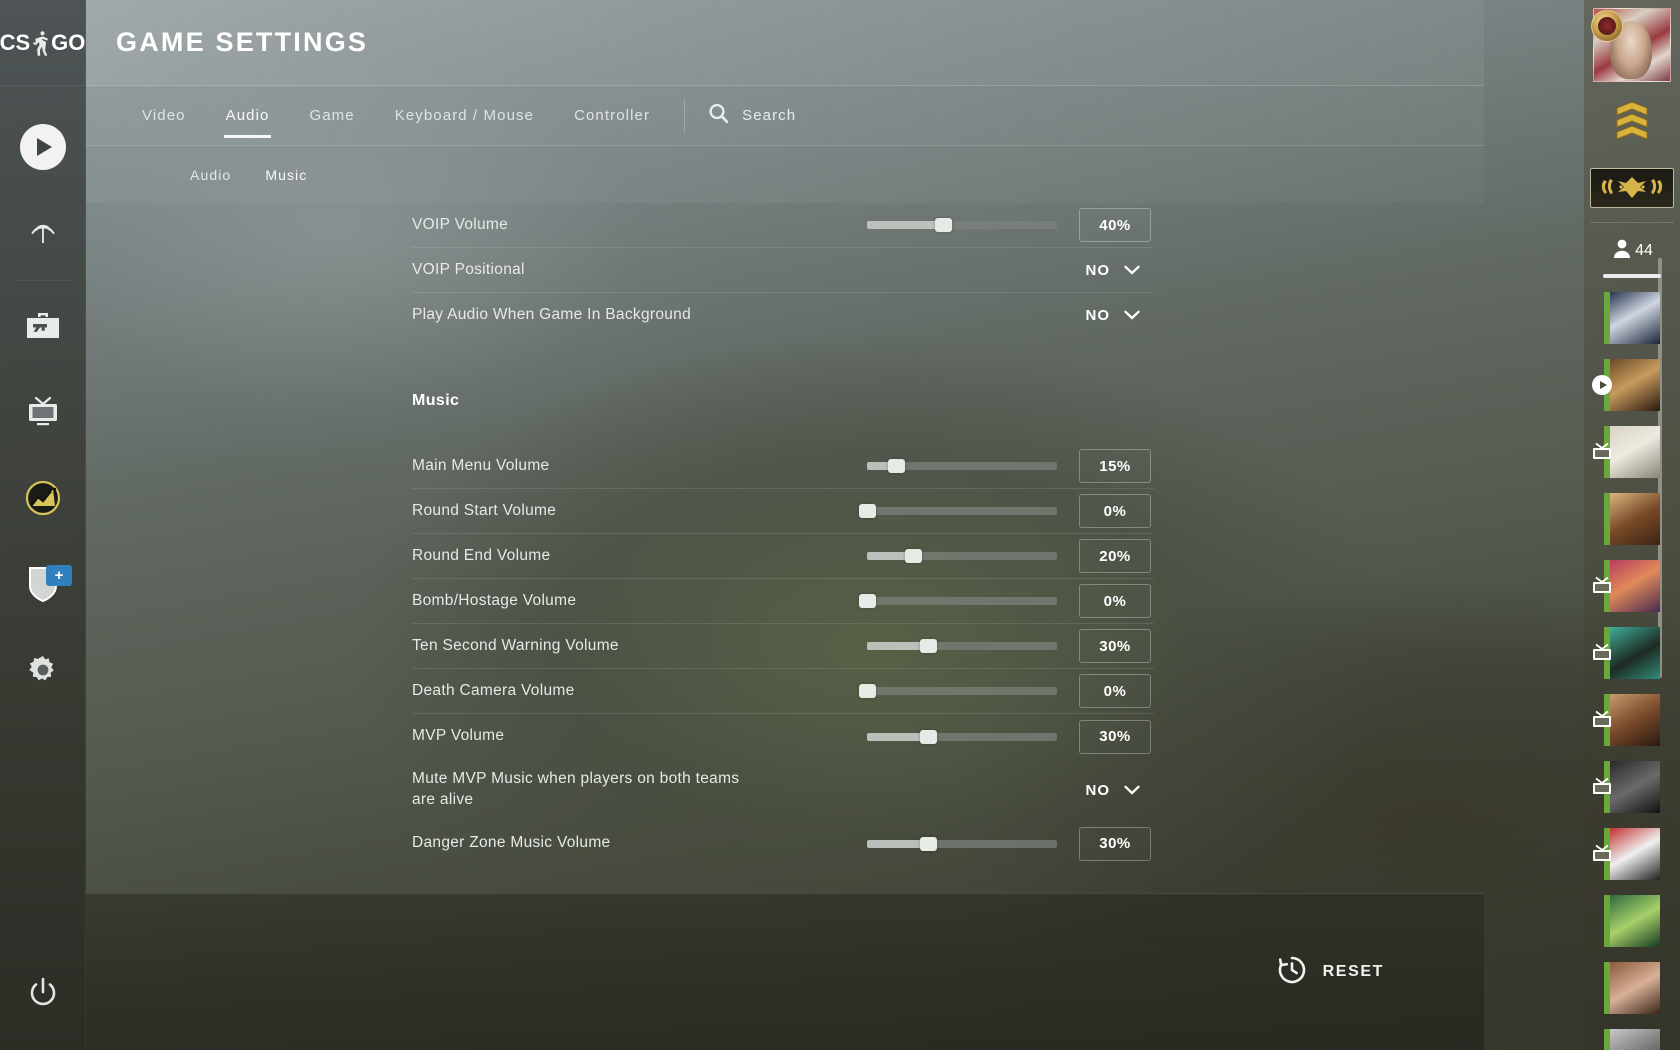 This screenshot has width=1680, height=1050. I want to click on setting-label: Danger Zone Music Volume, so click(511, 843).